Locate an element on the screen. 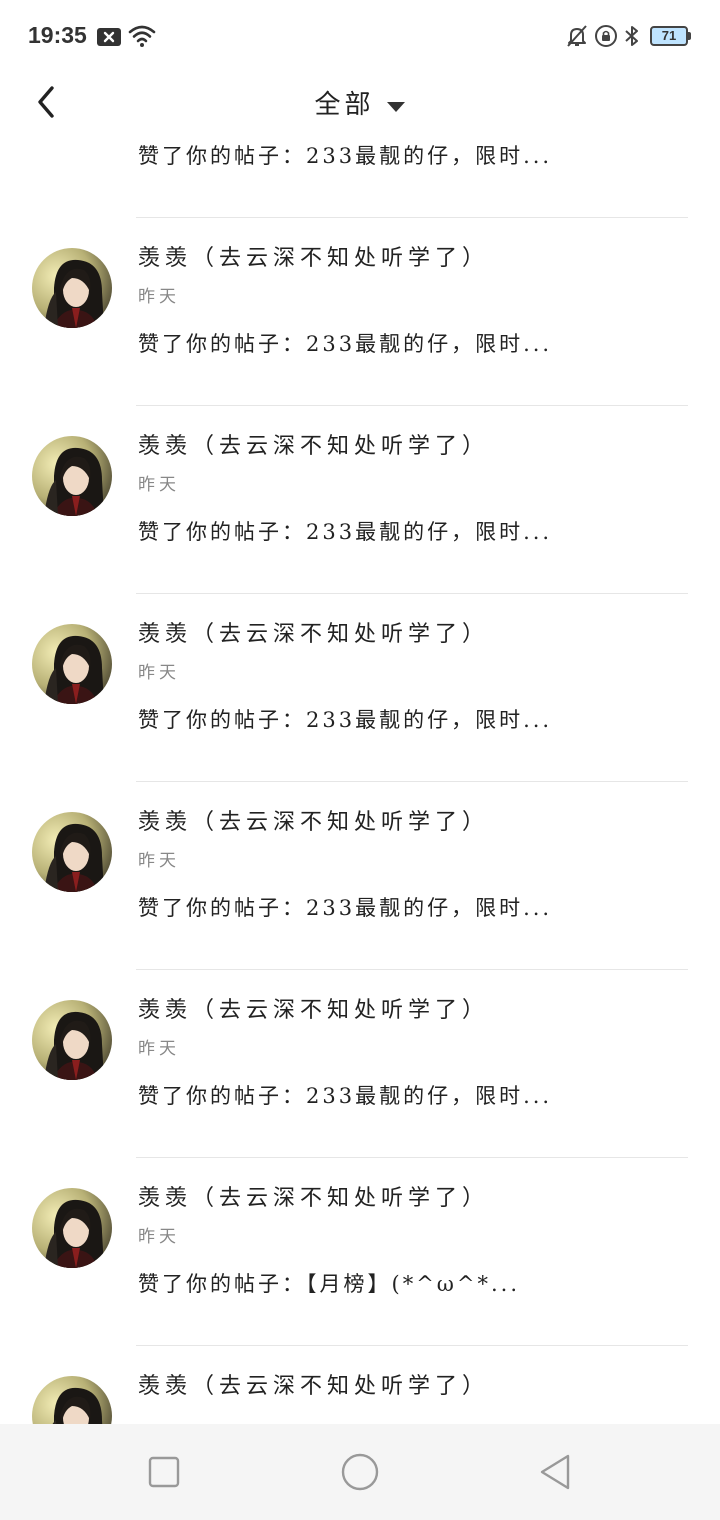 This screenshot has width=720, height=1520. filter-dropdown: 全部 is located at coordinates (360, 102).